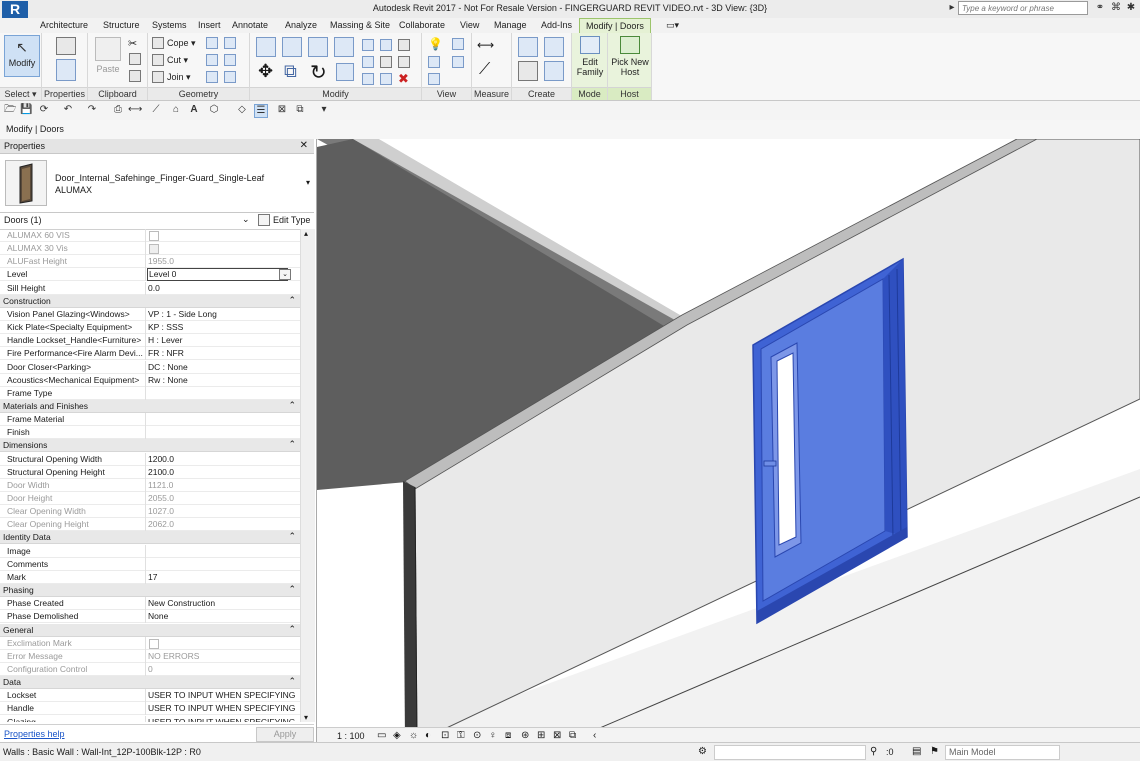 Image resolution: width=1140 pixels, height=761 pixels. I want to click on hide-bulb-icon: 💡, so click(435, 44).